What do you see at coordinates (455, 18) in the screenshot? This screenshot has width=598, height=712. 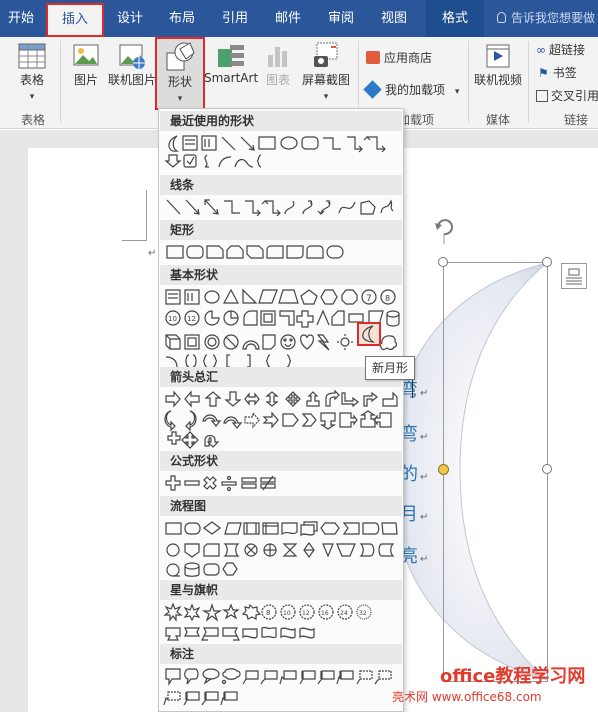 I see `tab-format: 格式` at bounding box center [455, 18].